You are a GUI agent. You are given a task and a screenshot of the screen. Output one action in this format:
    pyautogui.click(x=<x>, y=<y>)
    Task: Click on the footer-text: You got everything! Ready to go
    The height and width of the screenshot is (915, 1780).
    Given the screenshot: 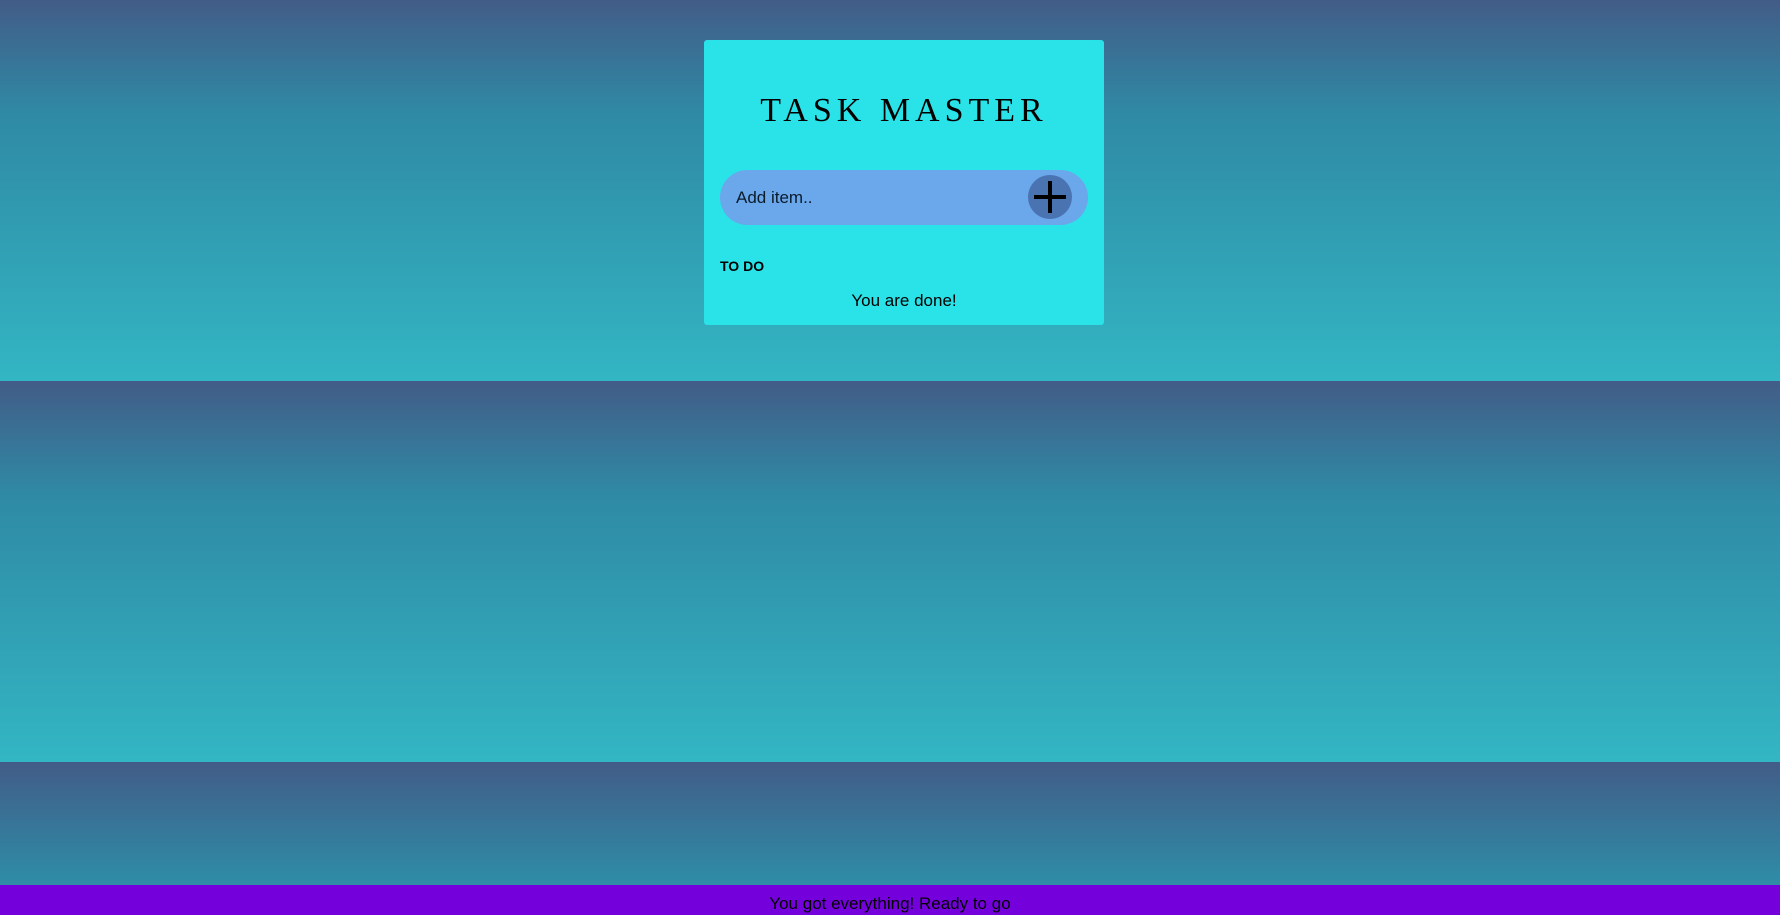 What is the action you would take?
    pyautogui.click(x=890, y=903)
    